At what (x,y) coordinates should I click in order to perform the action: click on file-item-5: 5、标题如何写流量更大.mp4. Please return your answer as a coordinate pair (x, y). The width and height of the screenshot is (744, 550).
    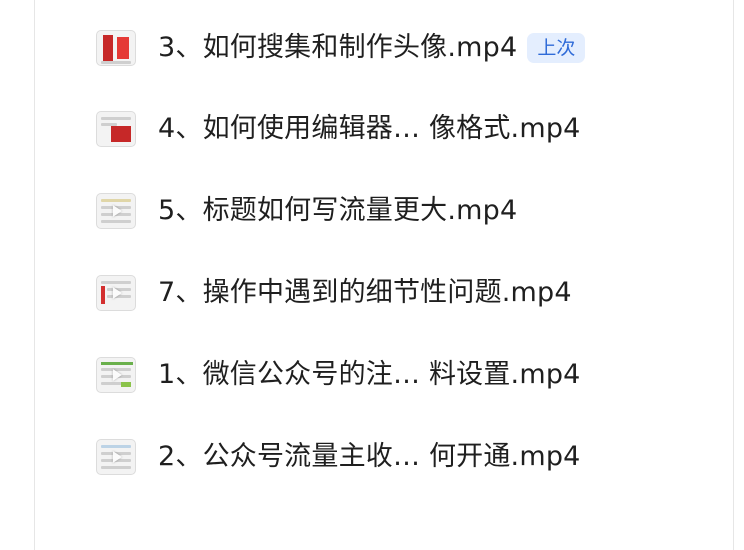
    Looking at the image, I should click on (406, 211).